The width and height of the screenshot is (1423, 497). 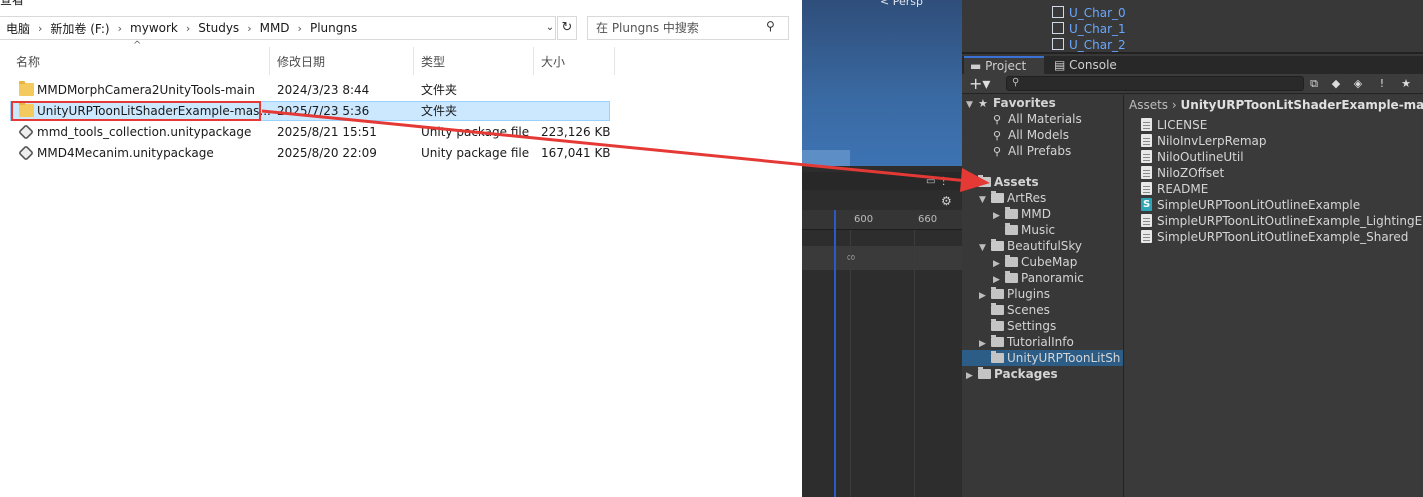 What do you see at coordinates (327, 153) in the screenshot?
I see `file-date: 2025/8/20 22:09` at bounding box center [327, 153].